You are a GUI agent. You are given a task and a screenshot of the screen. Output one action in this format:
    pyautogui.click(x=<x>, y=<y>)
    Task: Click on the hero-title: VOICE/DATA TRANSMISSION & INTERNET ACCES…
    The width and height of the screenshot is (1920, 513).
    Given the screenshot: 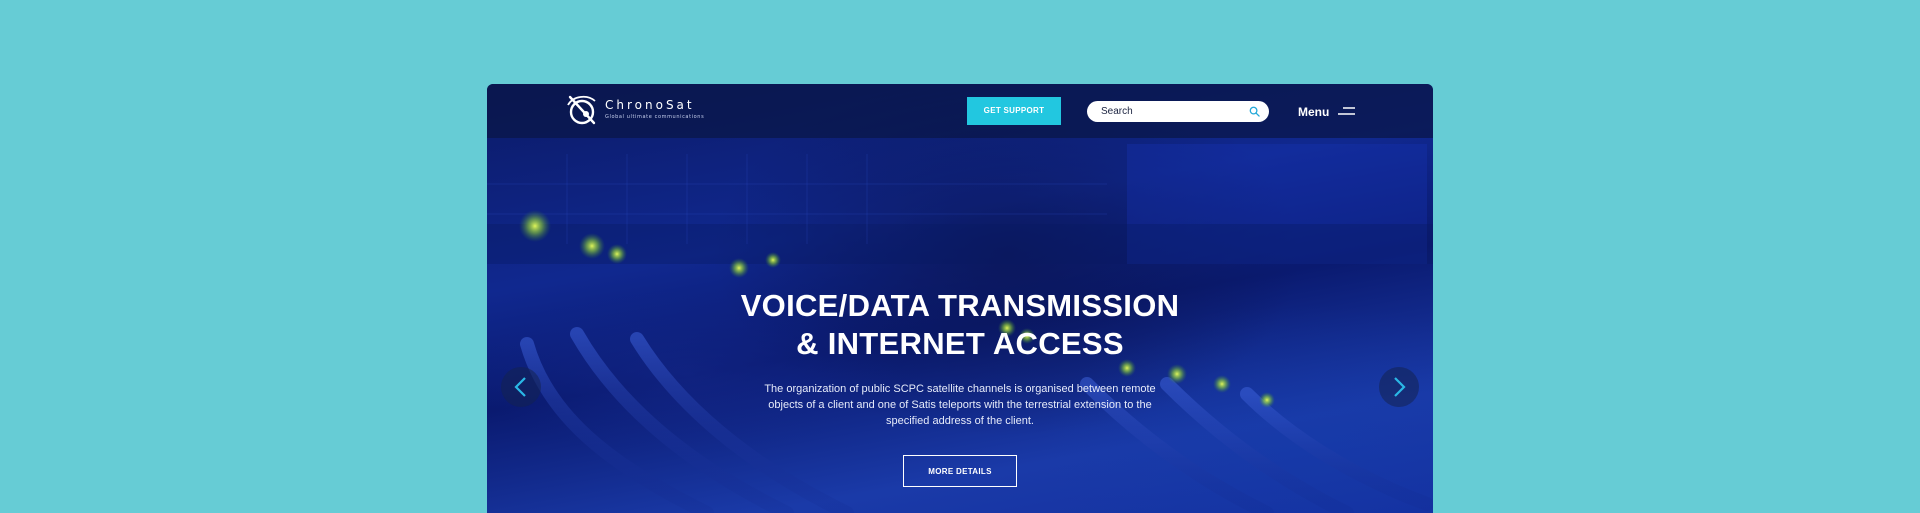 What is the action you would take?
    pyautogui.click(x=960, y=325)
    